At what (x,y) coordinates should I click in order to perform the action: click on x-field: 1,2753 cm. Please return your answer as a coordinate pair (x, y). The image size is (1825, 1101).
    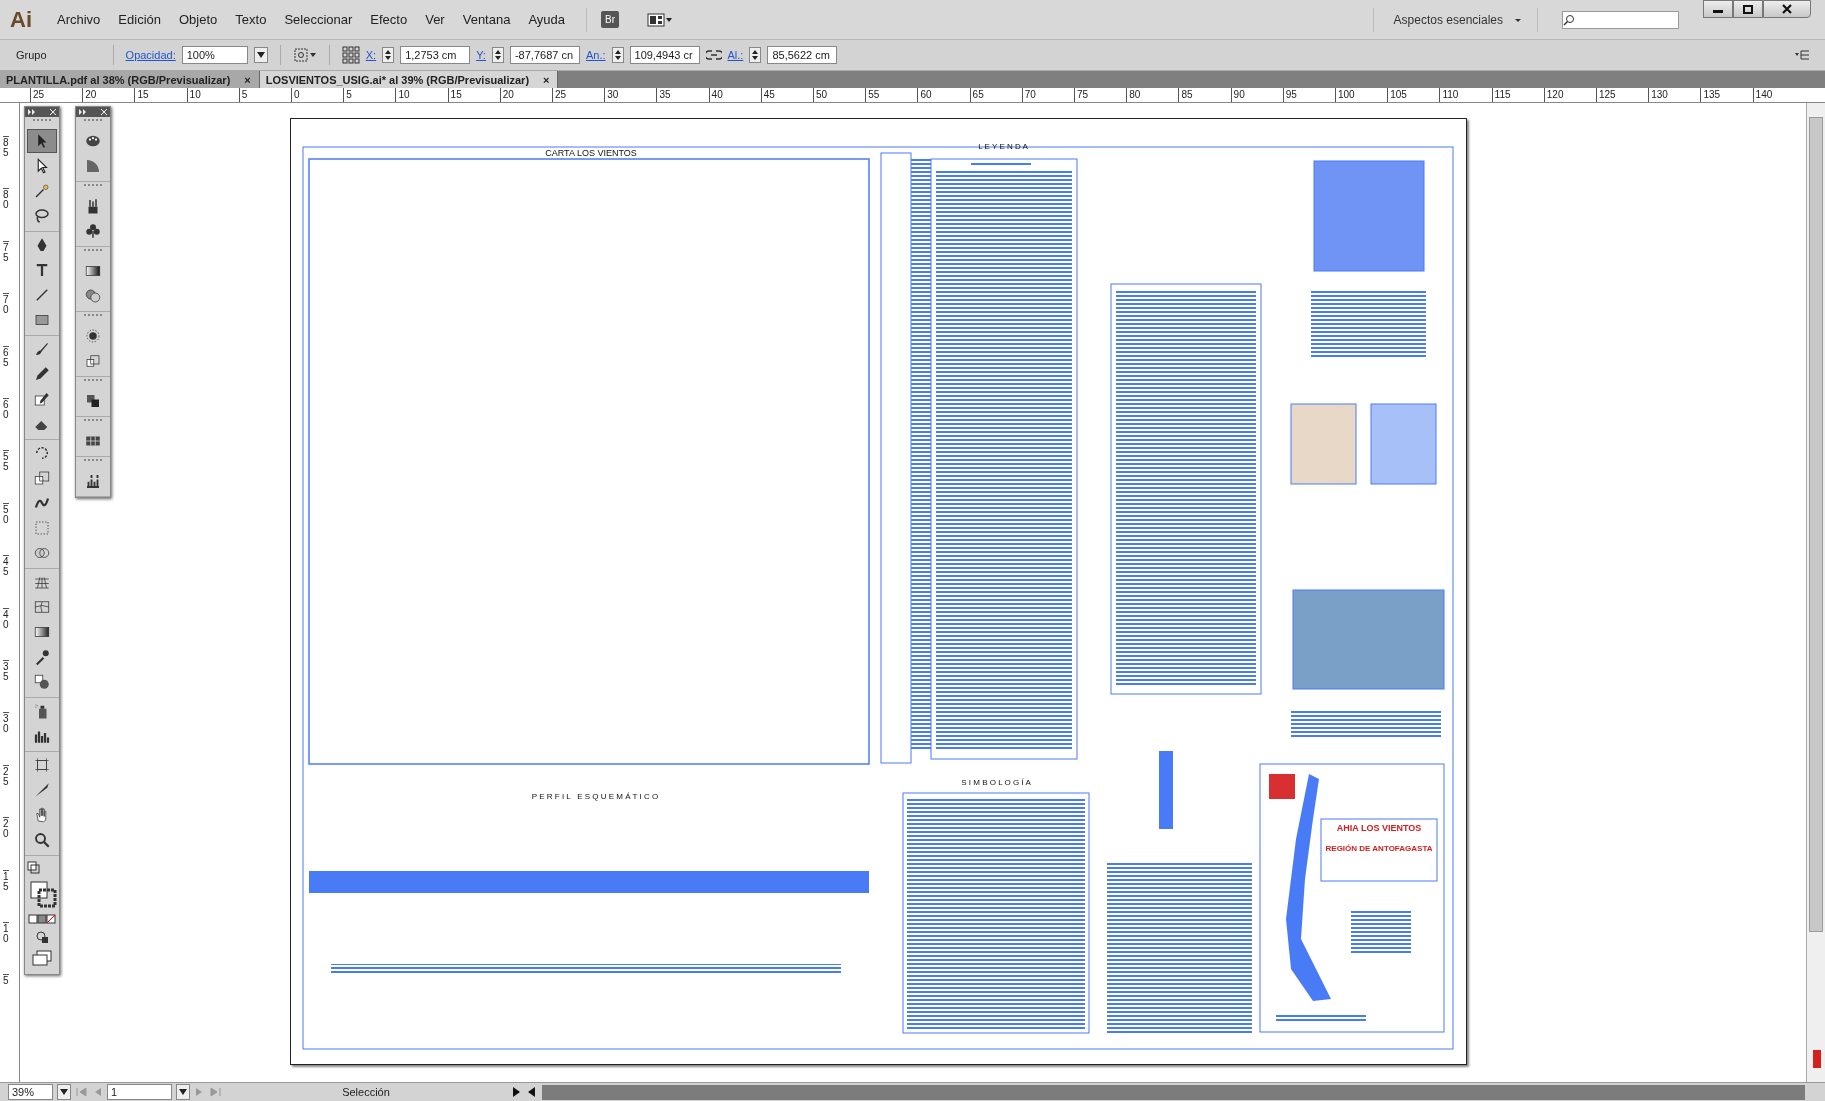
    Looking at the image, I should click on (435, 55).